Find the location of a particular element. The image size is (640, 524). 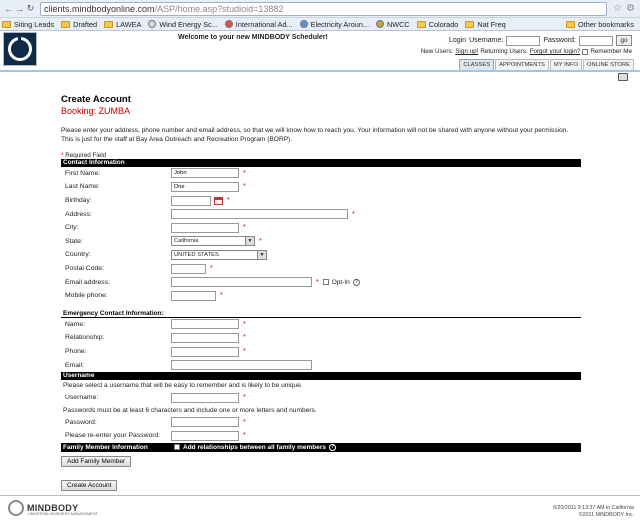

login-username-input is located at coordinates (523, 40).